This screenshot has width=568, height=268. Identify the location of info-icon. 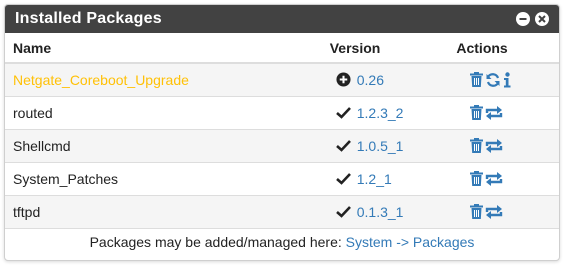
(507, 80).